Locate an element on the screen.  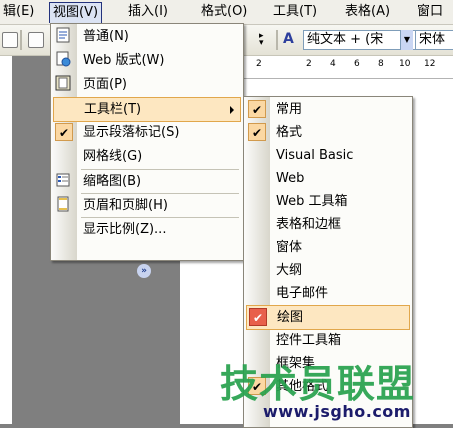
menu-item-label: 表格和边框 is located at coordinates (309, 224).